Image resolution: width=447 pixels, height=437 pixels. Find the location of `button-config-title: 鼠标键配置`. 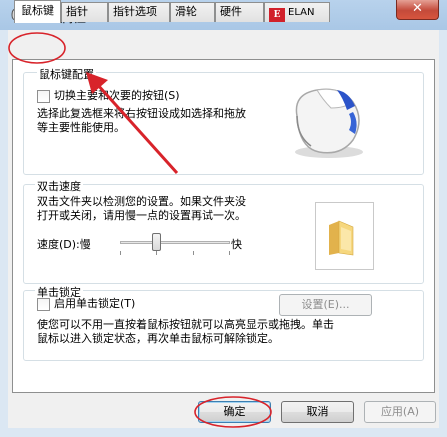

button-config-title: 鼠标键配置 is located at coordinates (66, 74).